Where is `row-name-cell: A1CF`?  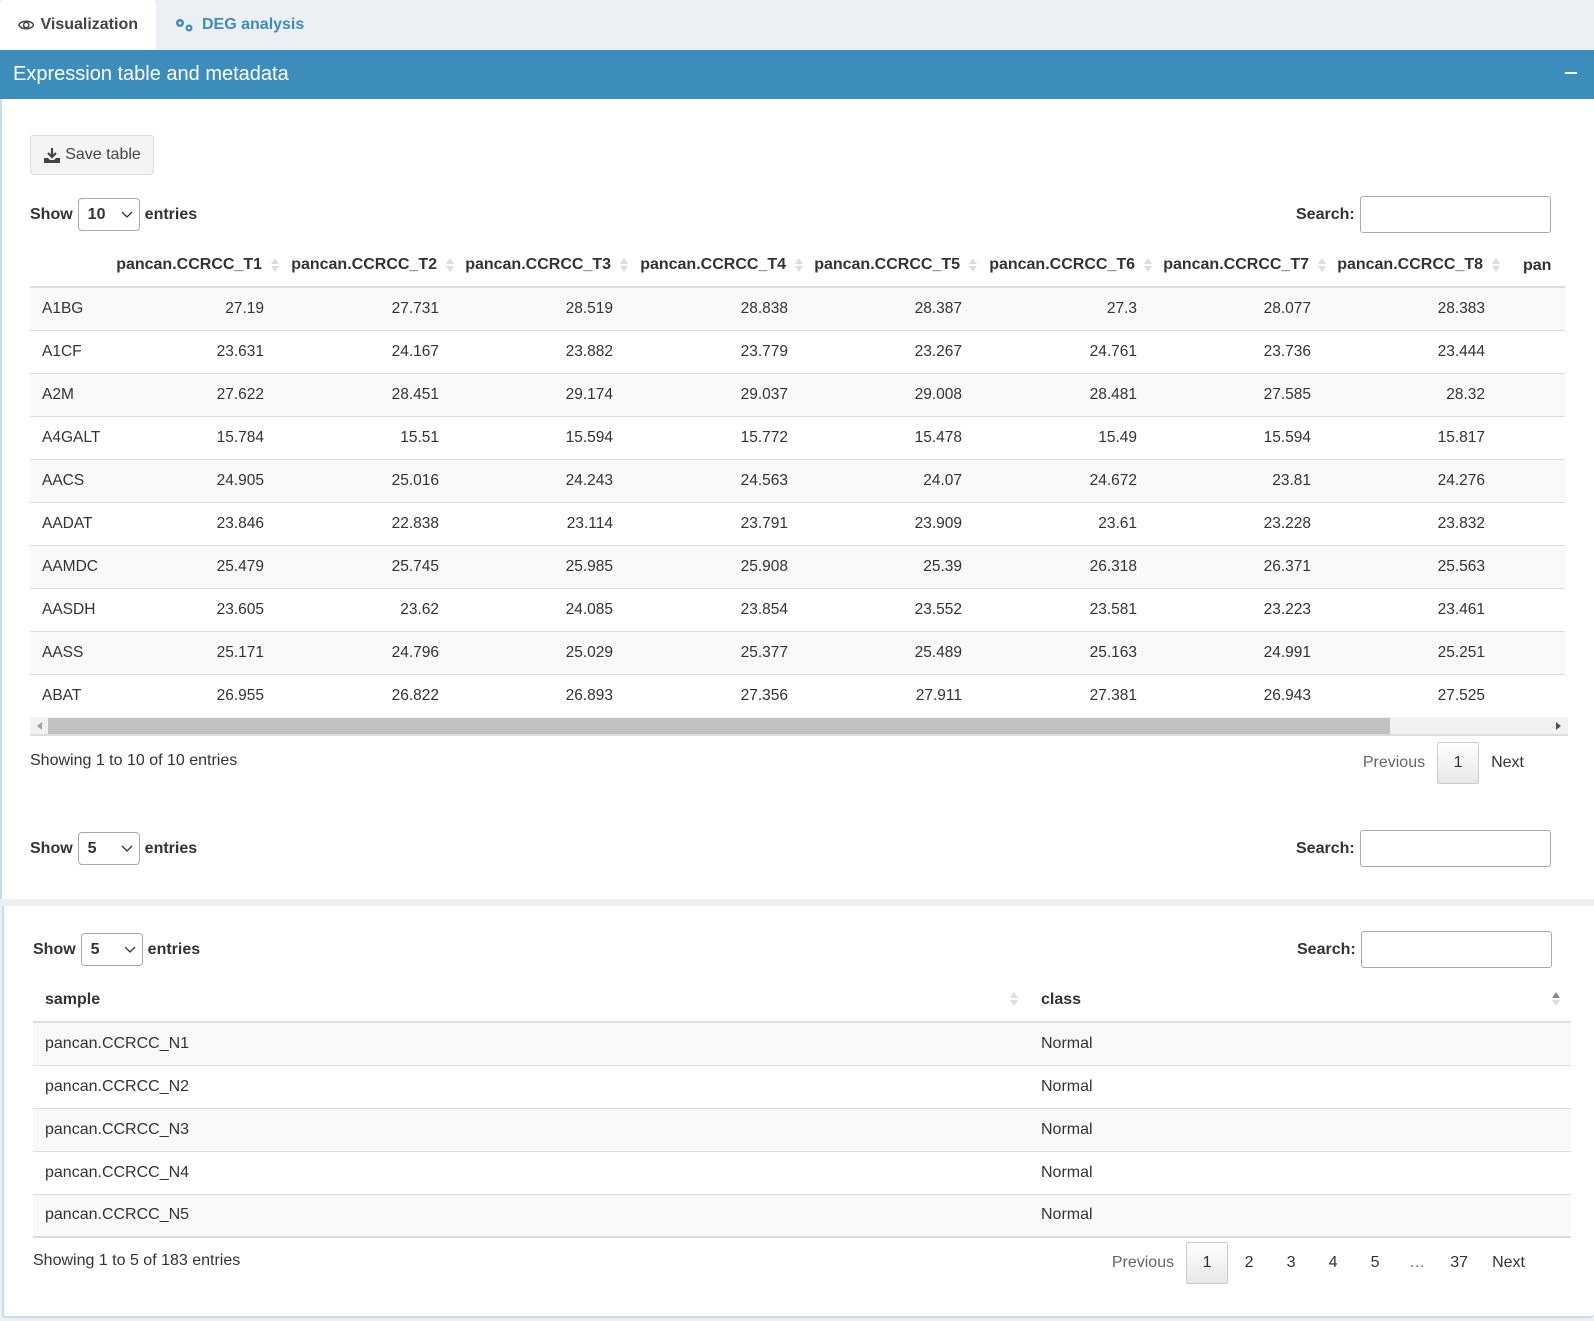
row-name-cell: A1CF is located at coordinates (73, 351).